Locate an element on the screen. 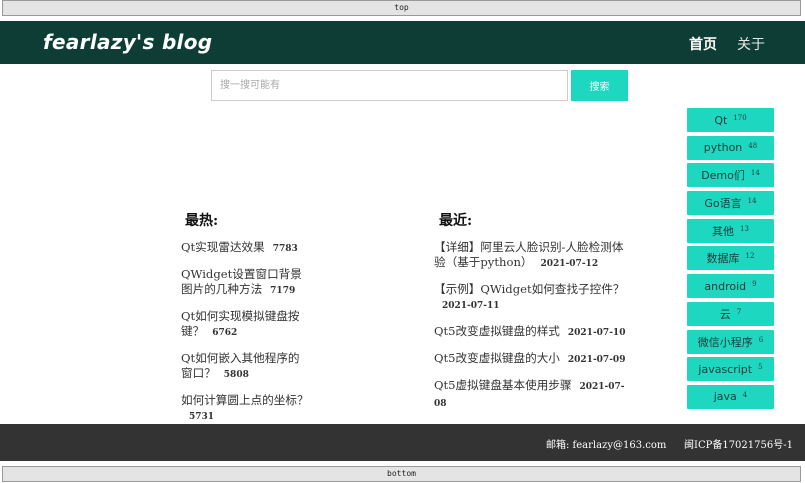 The width and height of the screenshot is (805, 483). category-tag: 微信小程序 6 is located at coordinates (730, 341).